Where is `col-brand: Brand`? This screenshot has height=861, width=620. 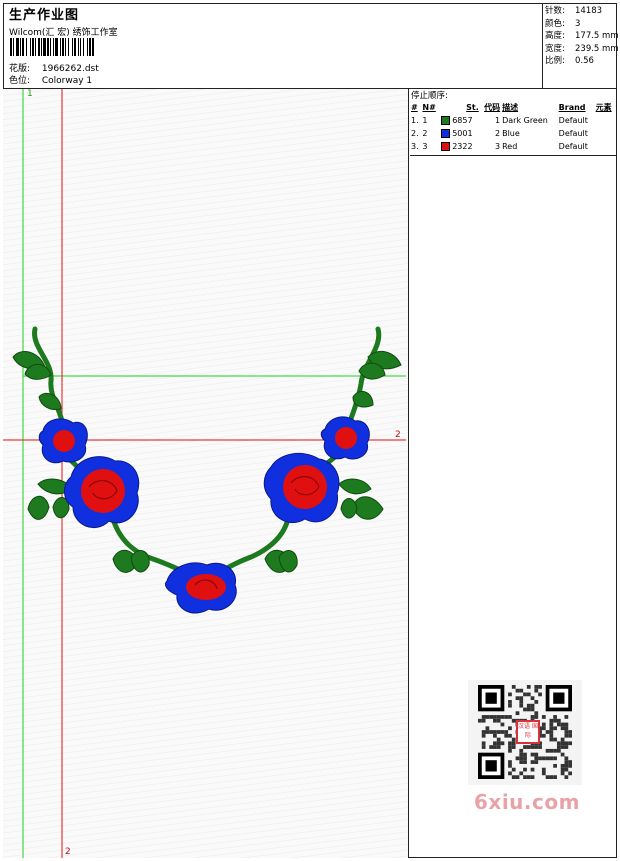
col-brand: Brand is located at coordinates (572, 107).